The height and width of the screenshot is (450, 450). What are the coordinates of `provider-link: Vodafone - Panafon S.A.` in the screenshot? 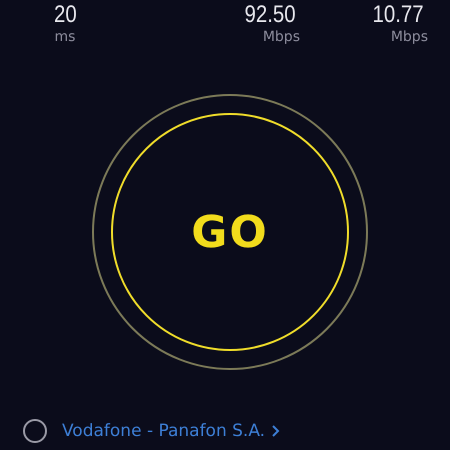 It's located at (164, 431).